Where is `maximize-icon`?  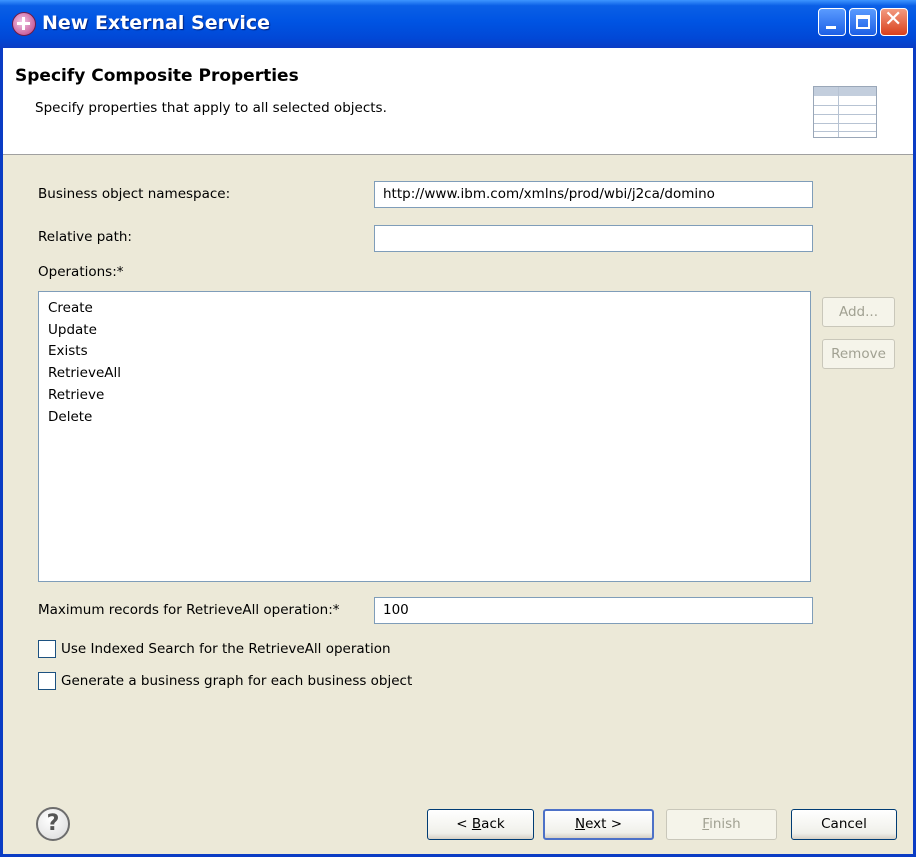
maximize-icon is located at coordinates (863, 22).